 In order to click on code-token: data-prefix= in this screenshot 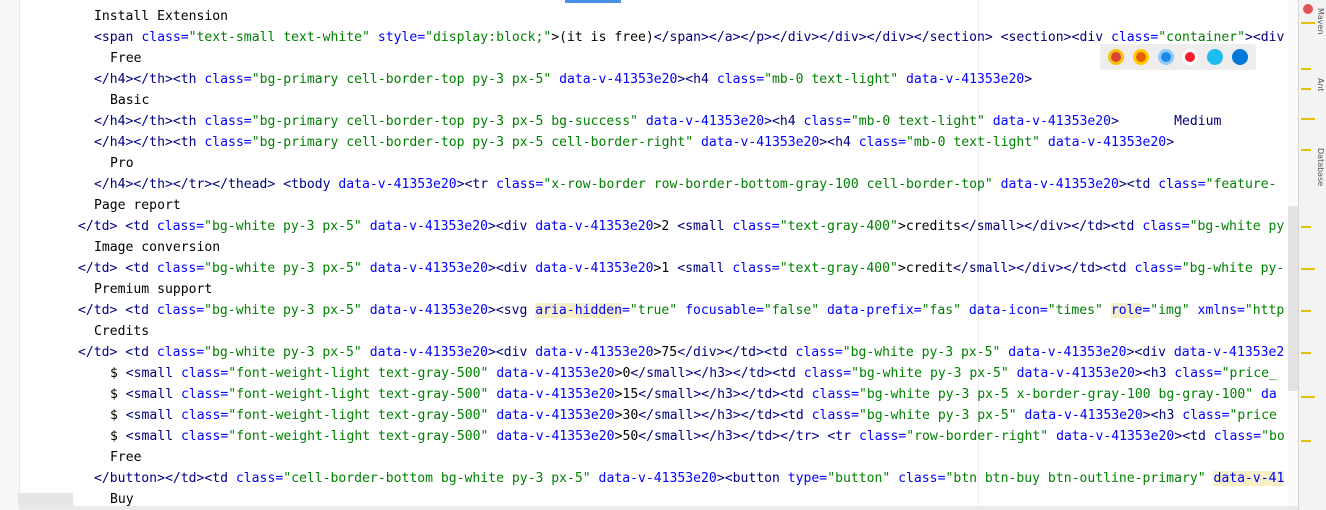, I will do `click(870, 310)`.